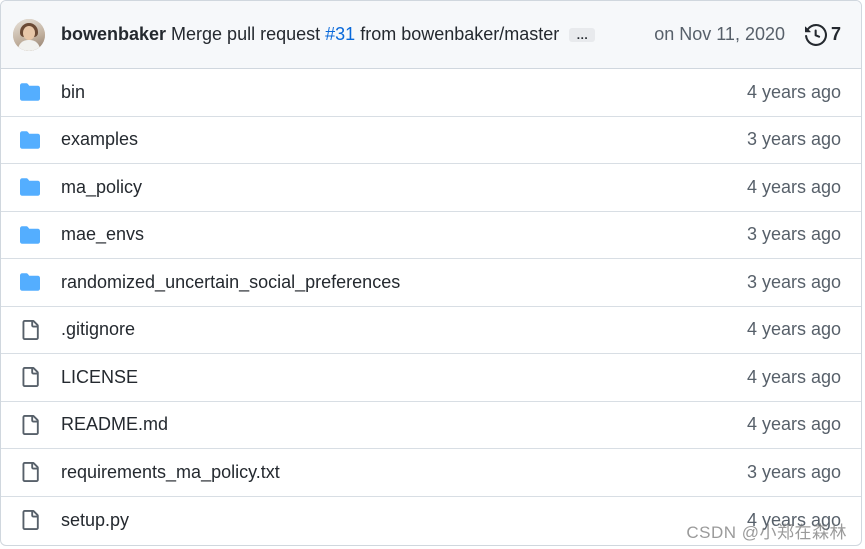 Image resolution: width=865 pixels, height=549 pixels. I want to click on file-row: bin 4 years ago, so click(431, 93).